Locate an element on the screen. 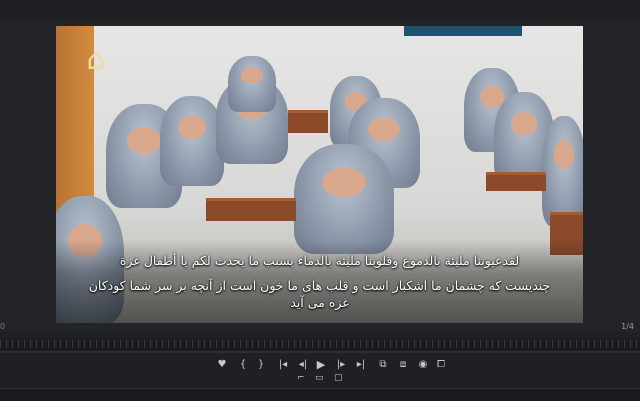 The height and width of the screenshot is (401, 640). mark-in-button: { is located at coordinates (243, 365).